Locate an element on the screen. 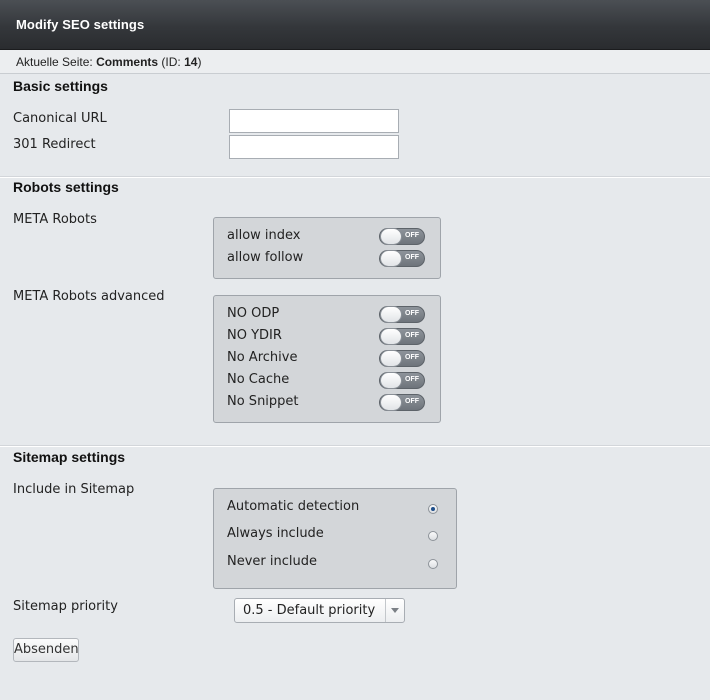 The image size is (710, 700). radio-label-automatic-detection: Automatic detection is located at coordinates (293, 506).